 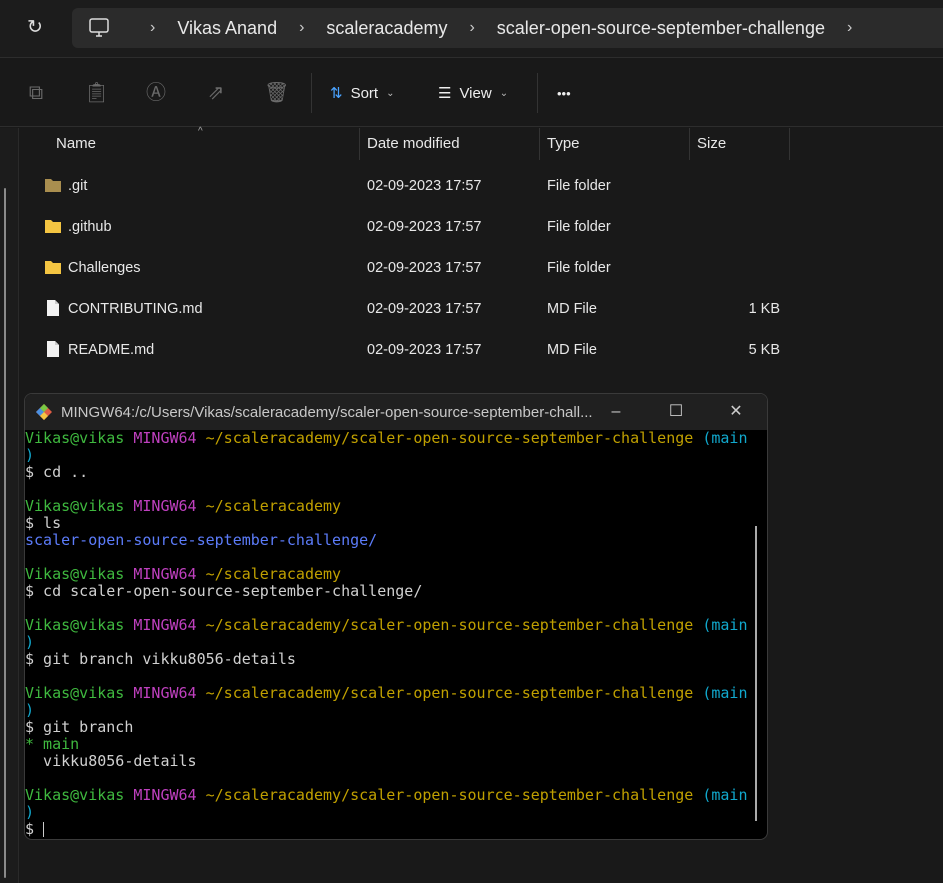 What do you see at coordinates (35, 28) in the screenshot?
I see `refresh-icon: ↻` at bounding box center [35, 28].